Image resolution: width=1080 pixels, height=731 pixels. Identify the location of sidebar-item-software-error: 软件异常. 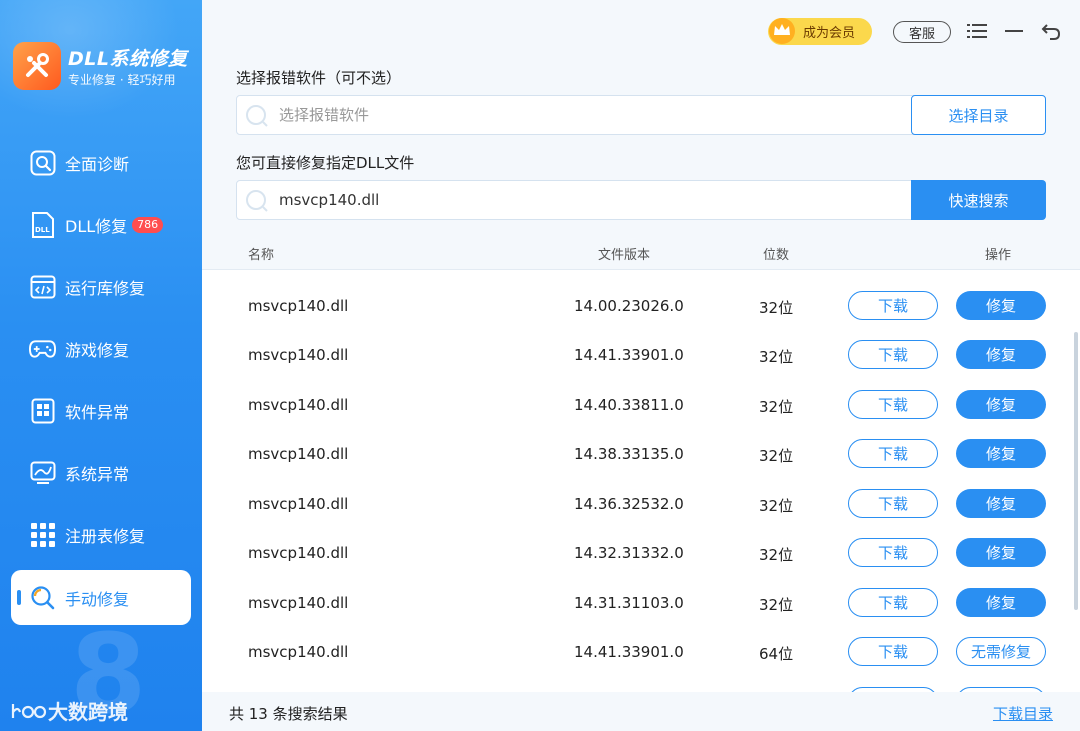
(101, 411).